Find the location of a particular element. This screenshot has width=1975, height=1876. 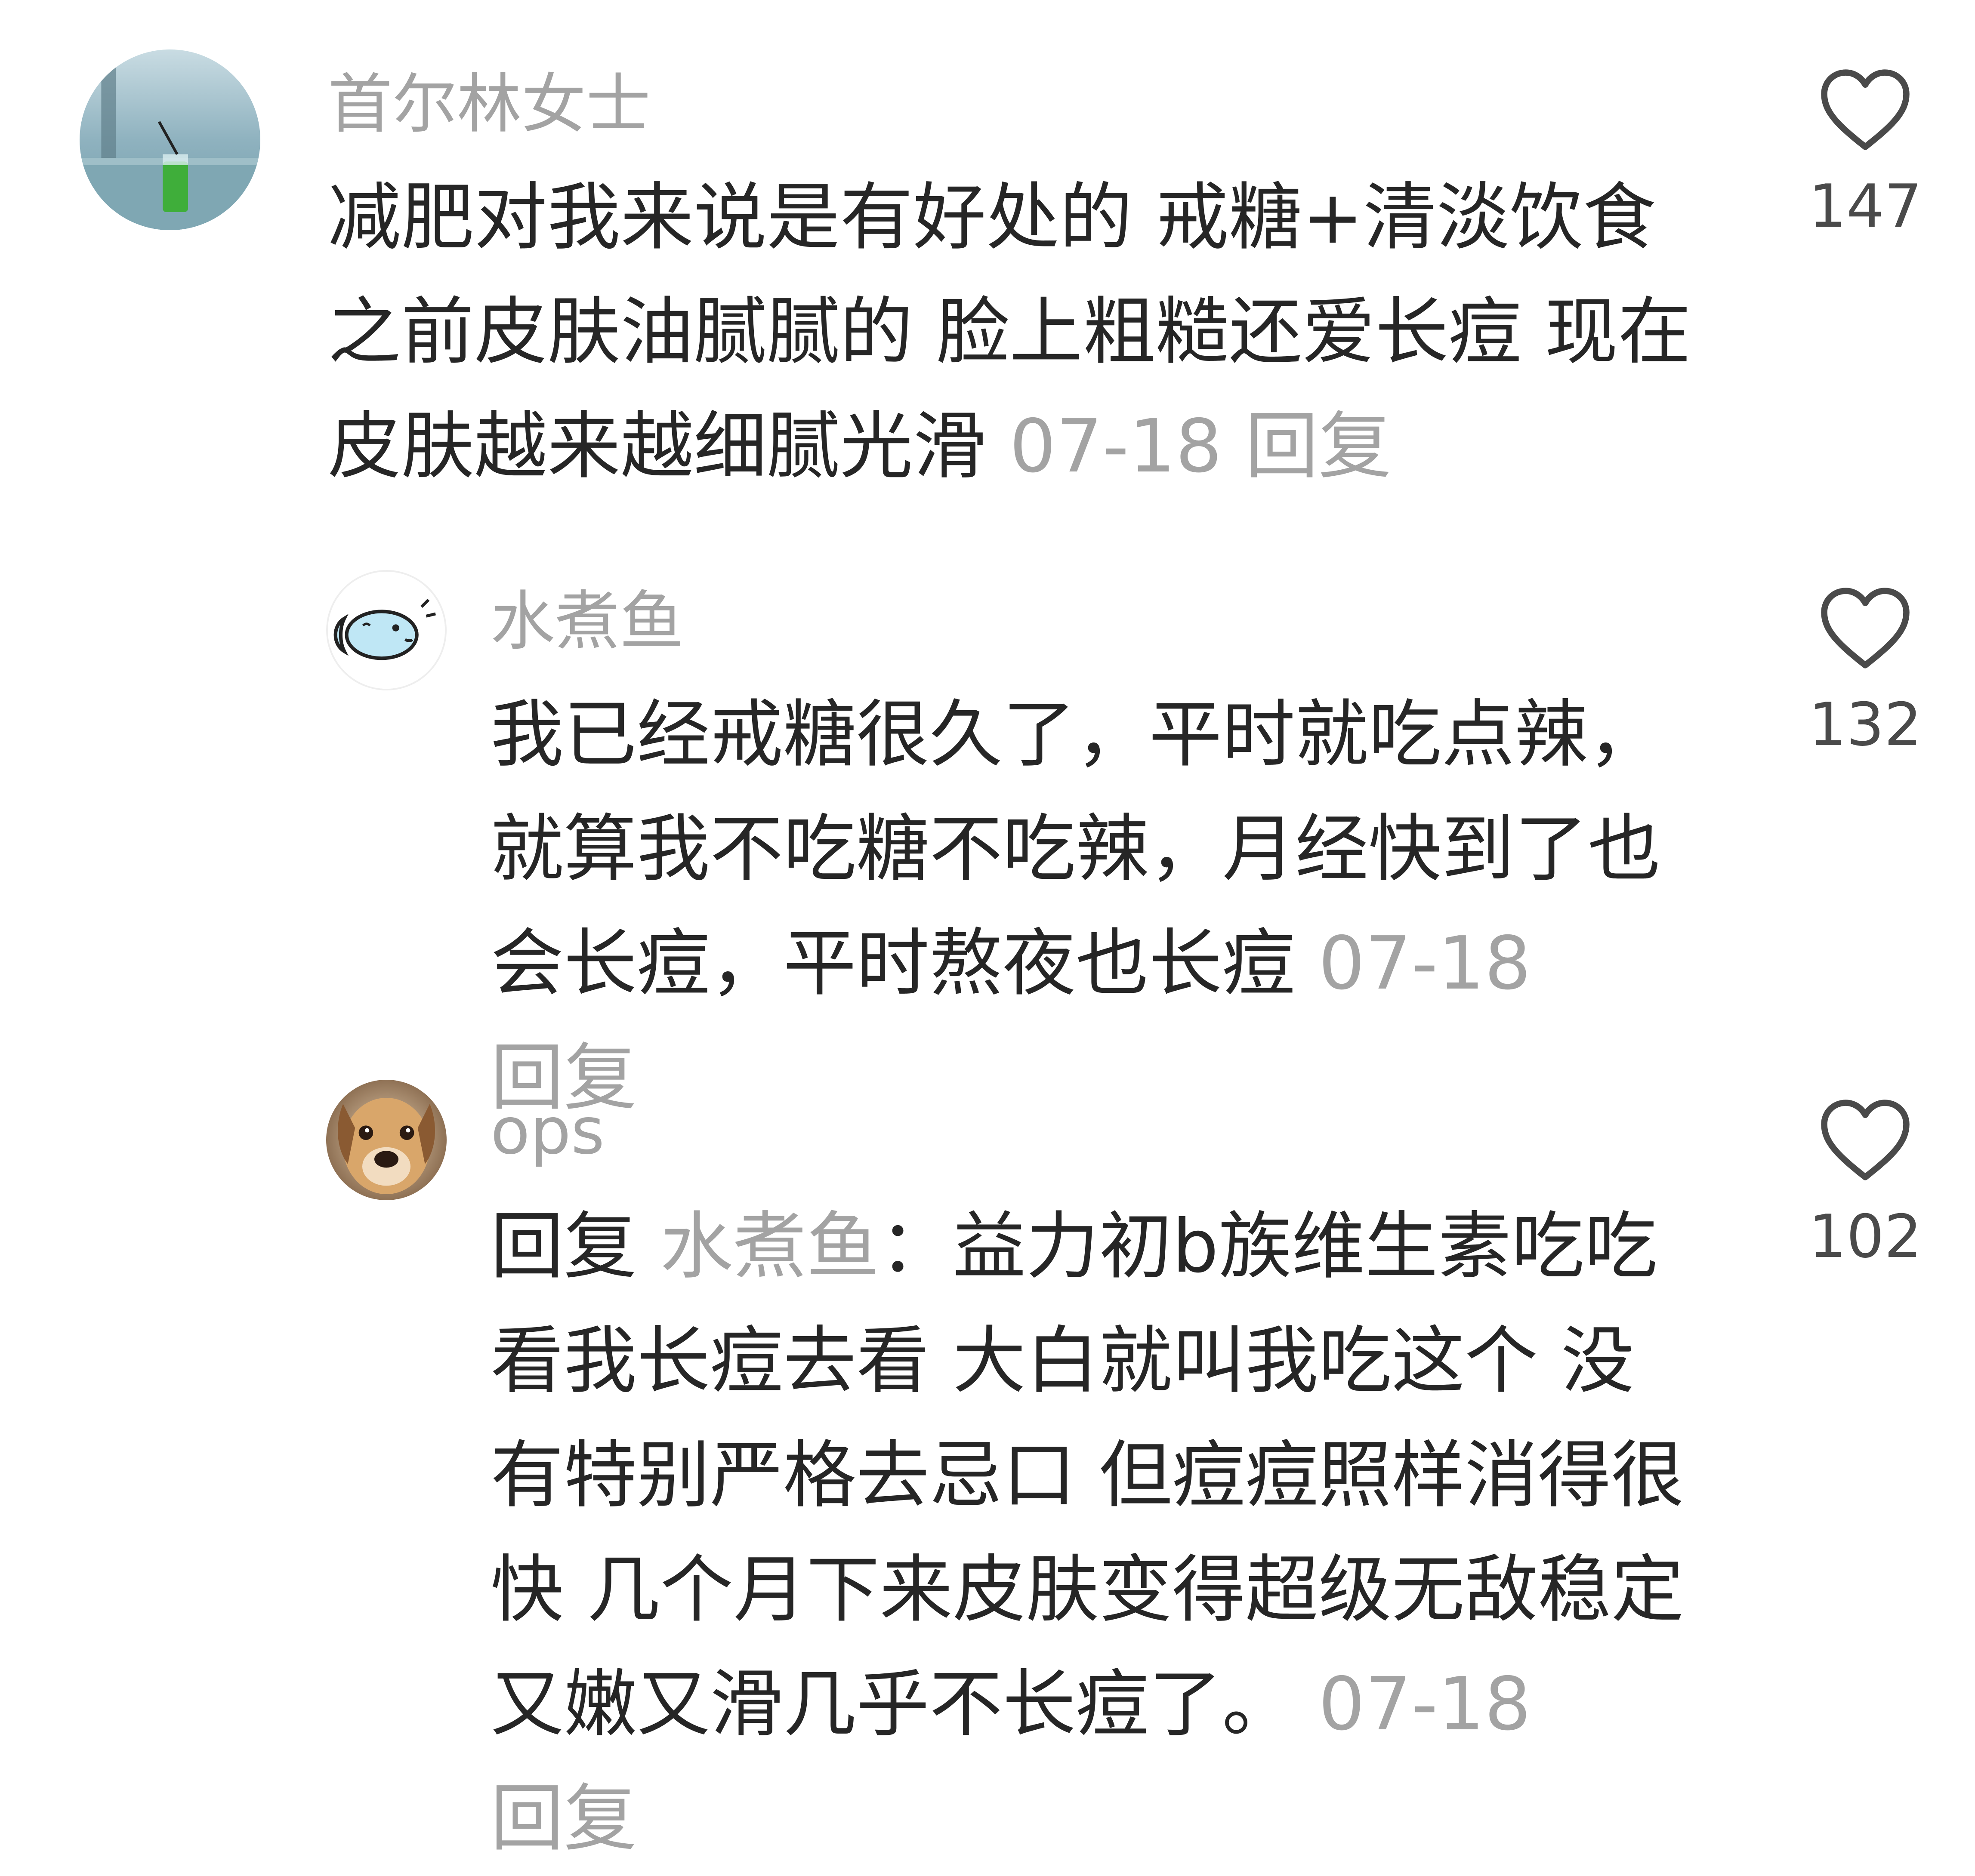

like-area: 147 is located at coordinates (1865, 151).